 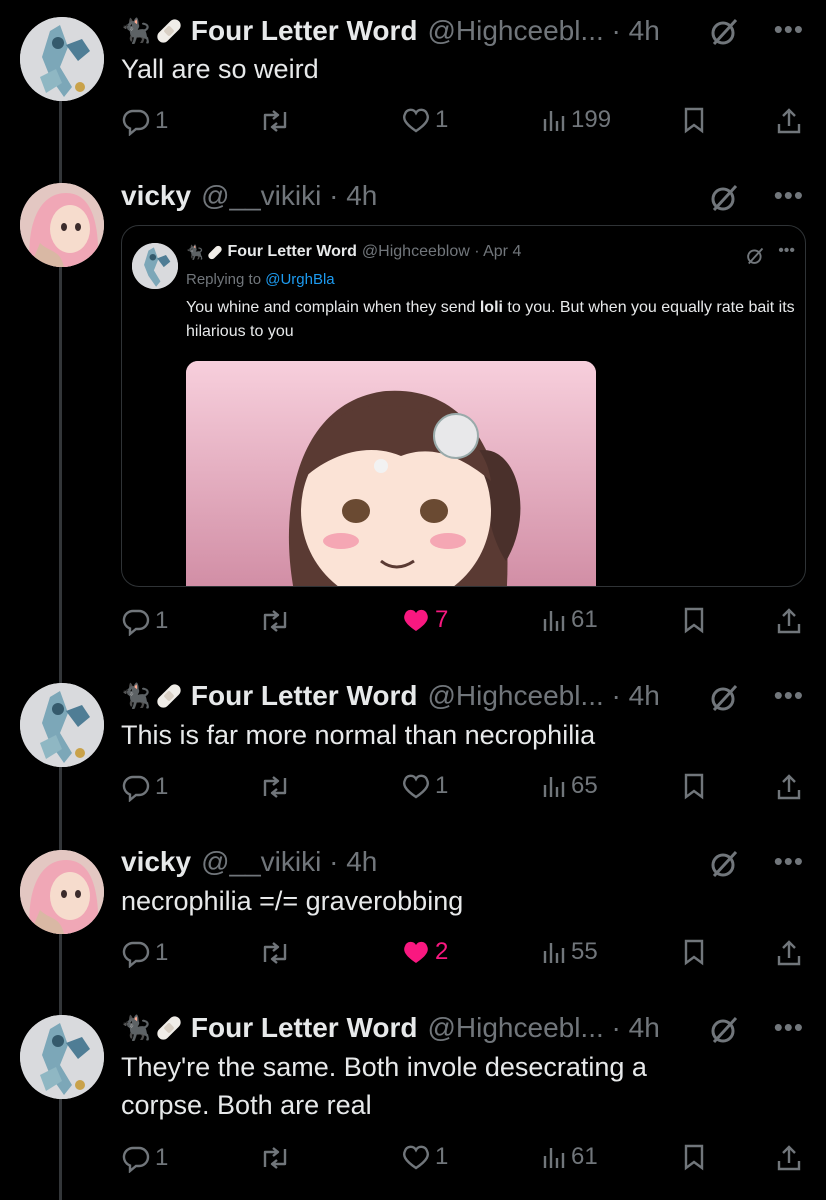 What do you see at coordinates (584, 951) in the screenshot?
I see `view-count: 55` at bounding box center [584, 951].